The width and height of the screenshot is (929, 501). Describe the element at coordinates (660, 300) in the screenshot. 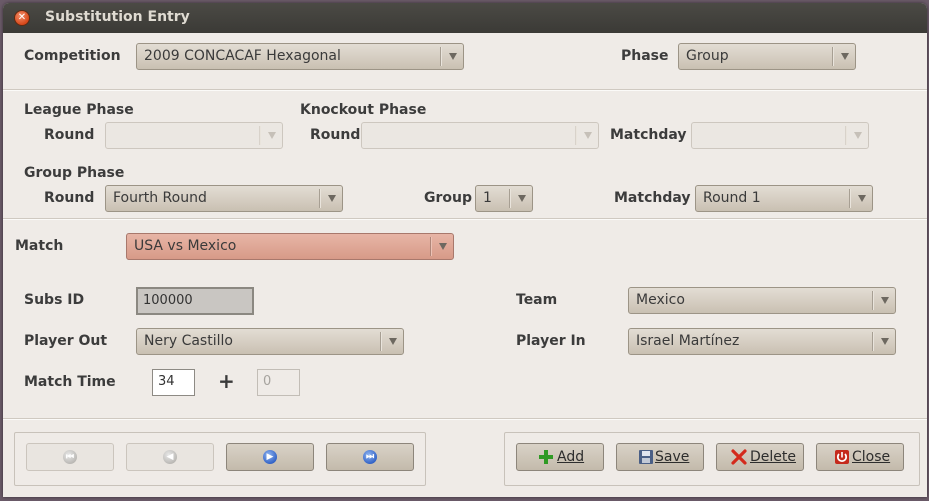

I see `team-value: Mexico` at that location.